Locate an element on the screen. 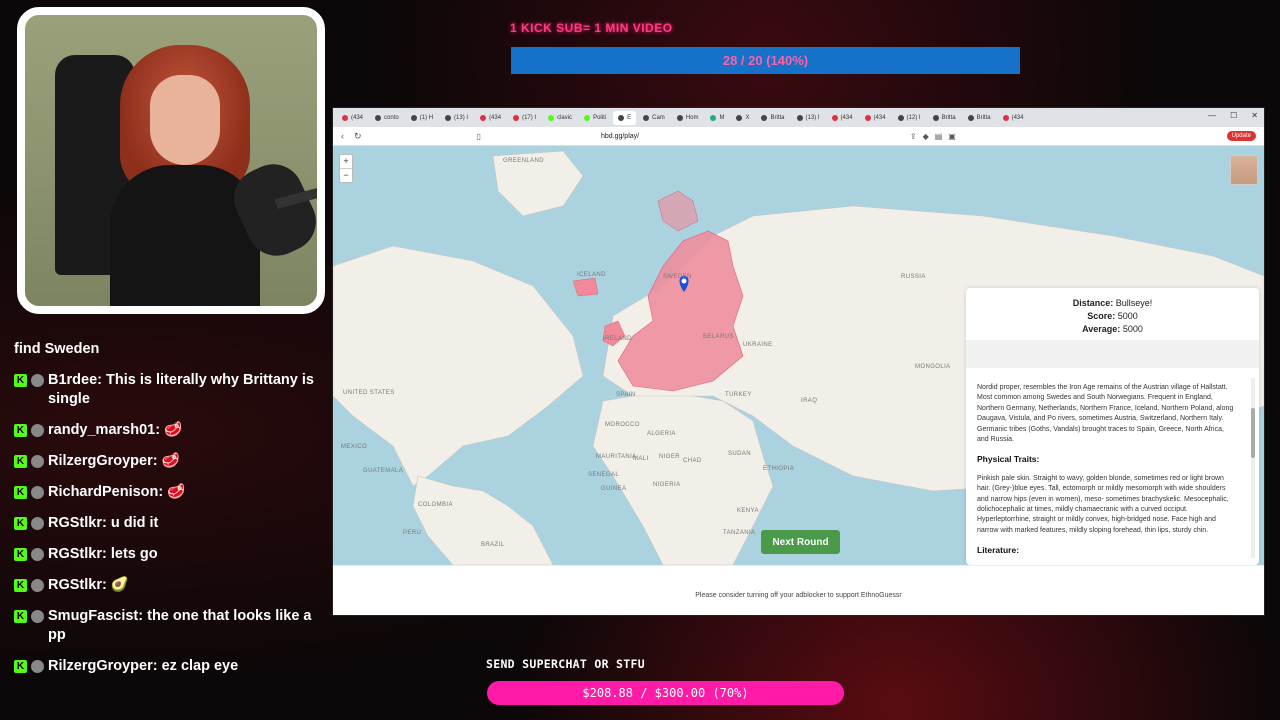 This screenshot has width=1280, height=720. streamer-face is located at coordinates (185, 120).